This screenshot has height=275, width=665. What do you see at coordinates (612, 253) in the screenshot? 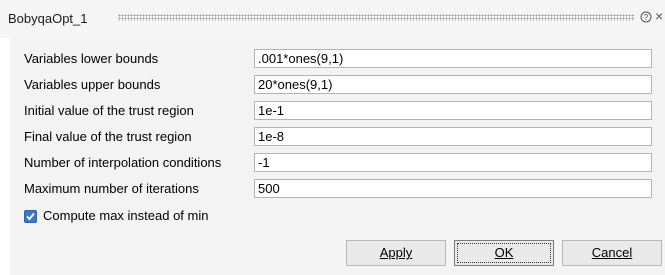
I see `cancel-button: Cancel` at bounding box center [612, 253].